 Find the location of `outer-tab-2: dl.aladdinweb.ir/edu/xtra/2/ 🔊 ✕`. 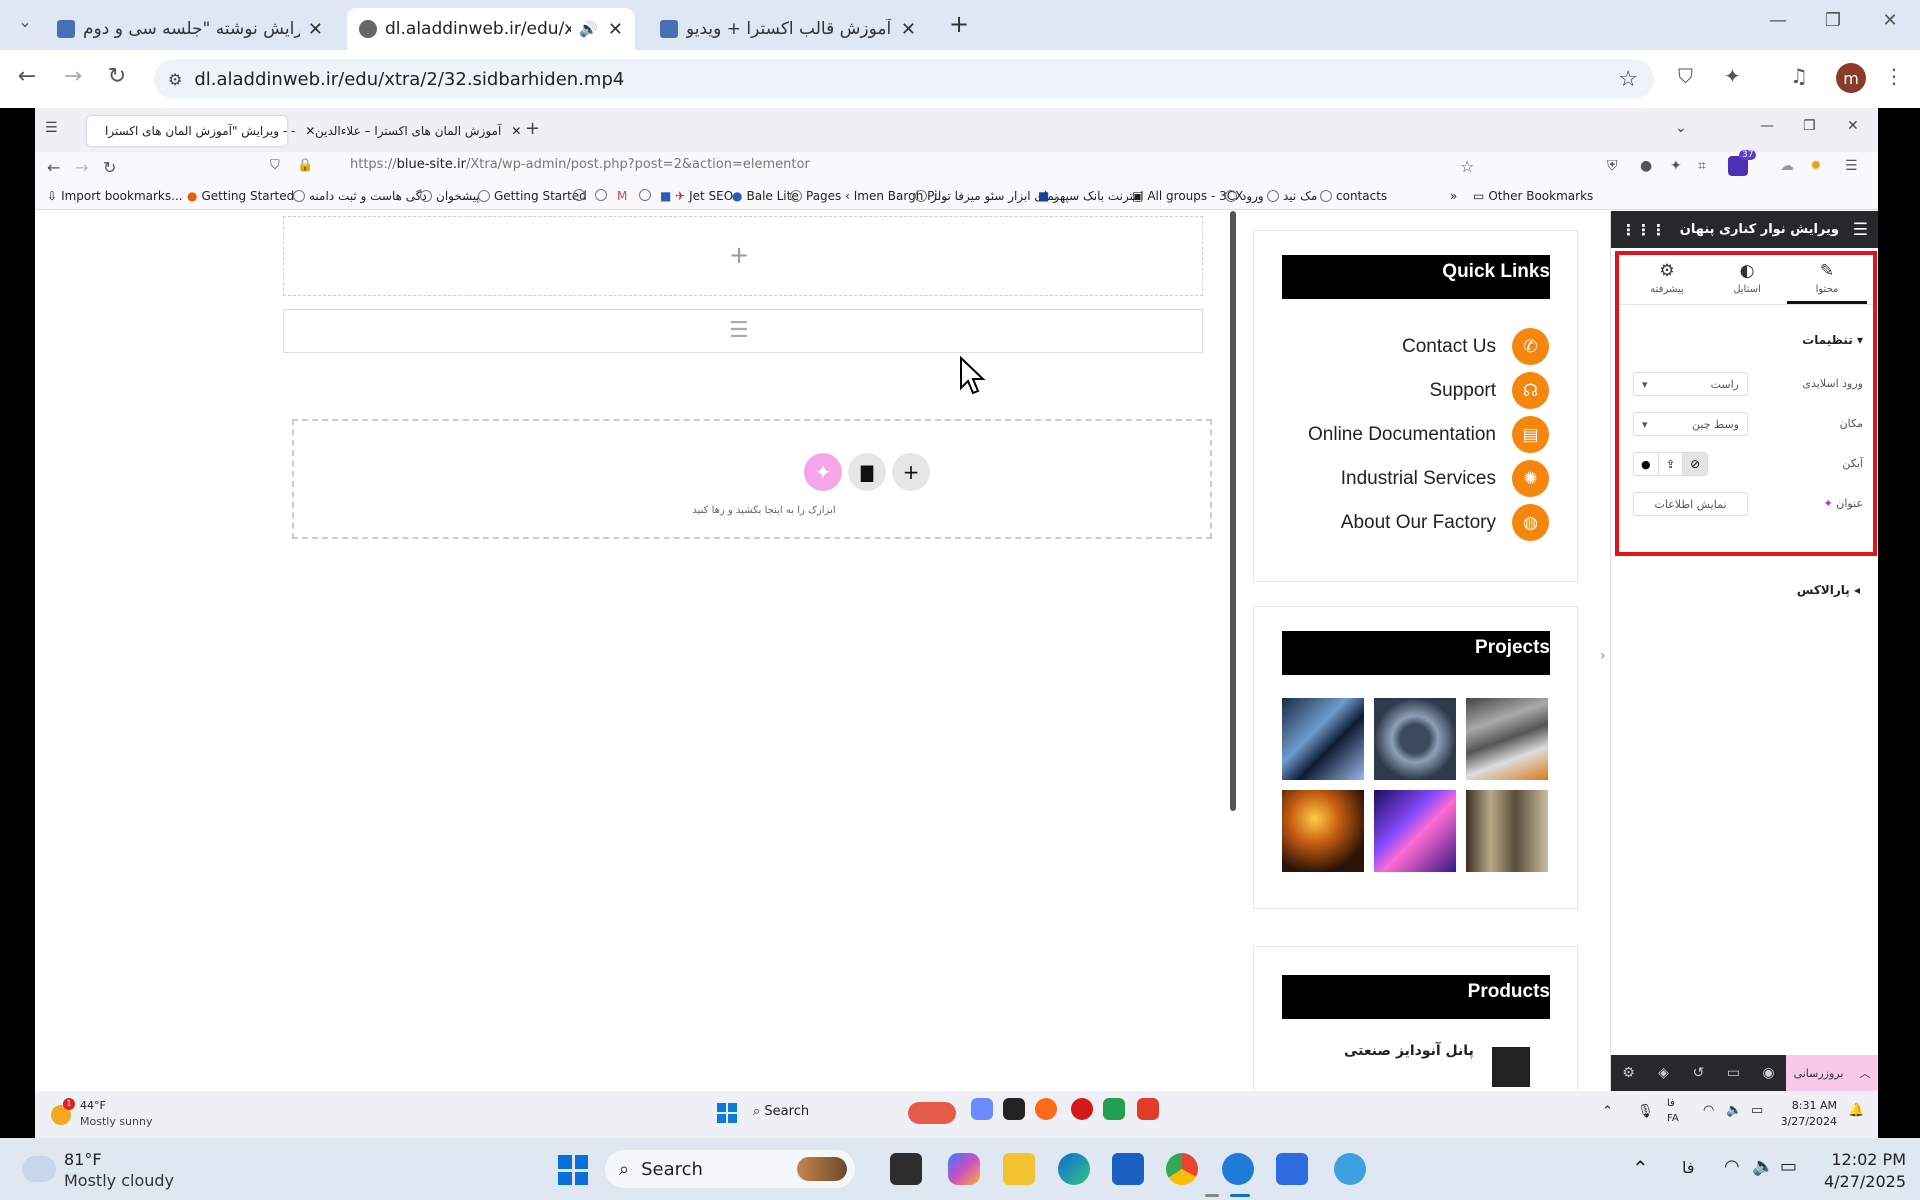

outer-tab-2: dl.aladdinweb.ir/edu/xtra/2/ 🔊 ✕ is located at coordinates (491, 29).